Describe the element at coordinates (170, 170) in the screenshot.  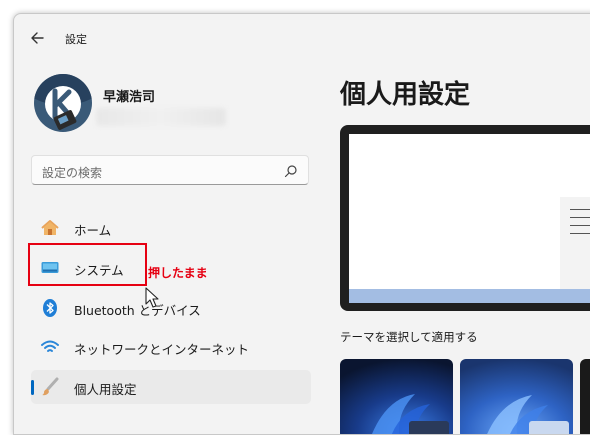
I see `search-input: 設定の検索` at that location.